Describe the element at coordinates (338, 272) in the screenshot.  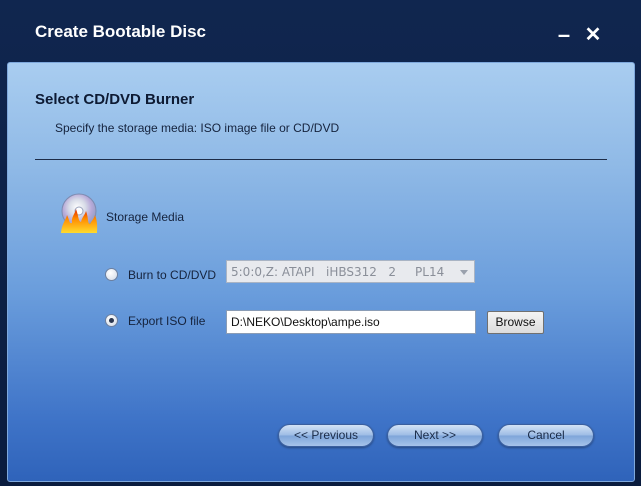
I see `drive-select-value: 5:0:0,Z: ATAPI iHBS312 2 PL14` at that location.